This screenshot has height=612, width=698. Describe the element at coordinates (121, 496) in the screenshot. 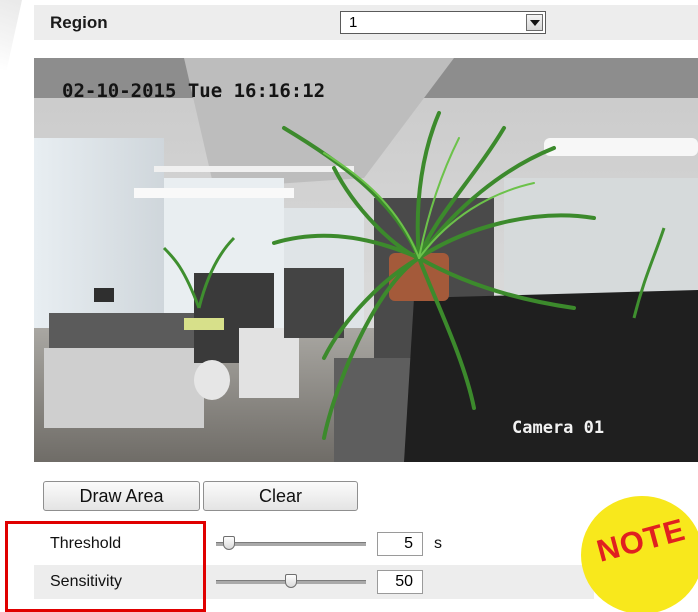

I see `draw-area-button: Draw Area` at that location.